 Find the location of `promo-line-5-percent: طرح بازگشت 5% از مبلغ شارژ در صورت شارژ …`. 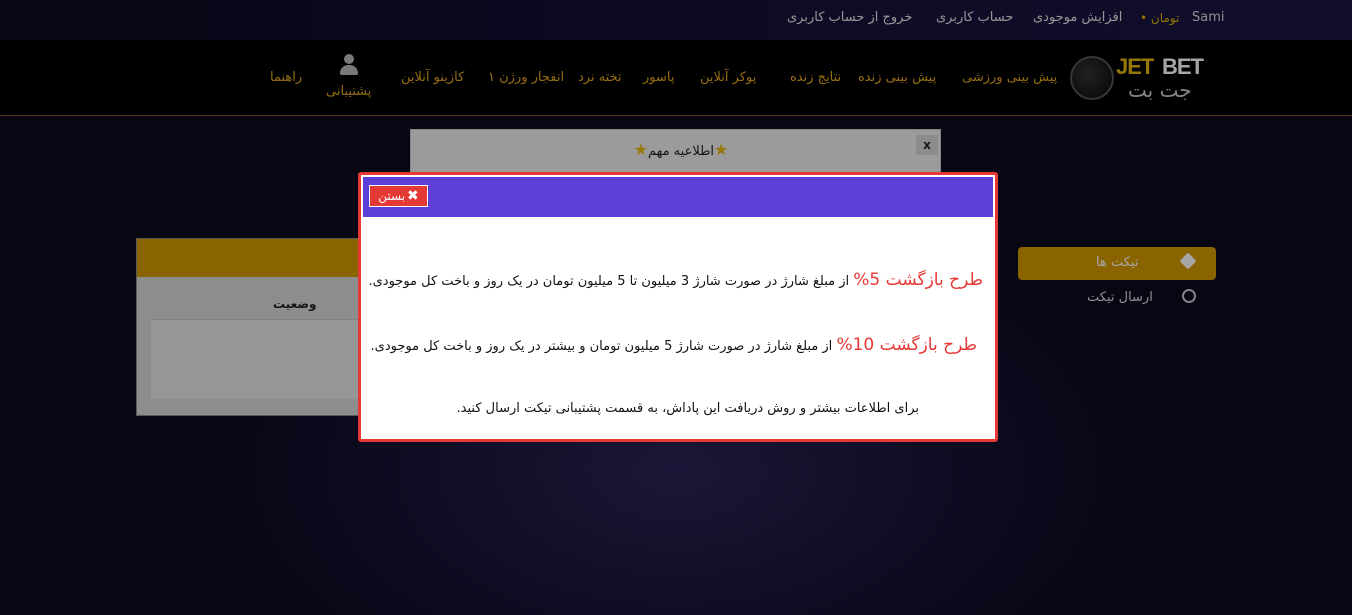

promo-line-5-percent: طرح بازگشت 5% از مبلغ شارژ در صورت شارژ … is located at coordinates (675, 280).